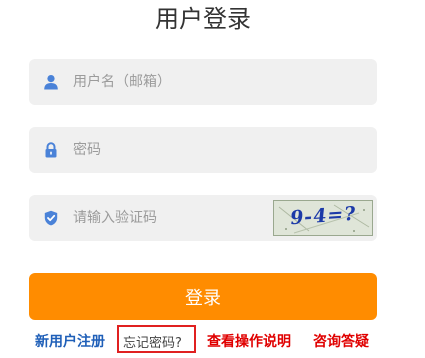 Image resolution: width=425 pixels, height=358 pixels. Describe the element at coordinates (341, 341) in the screenshot. I see `consult-link: 咨询答疑` at that location.